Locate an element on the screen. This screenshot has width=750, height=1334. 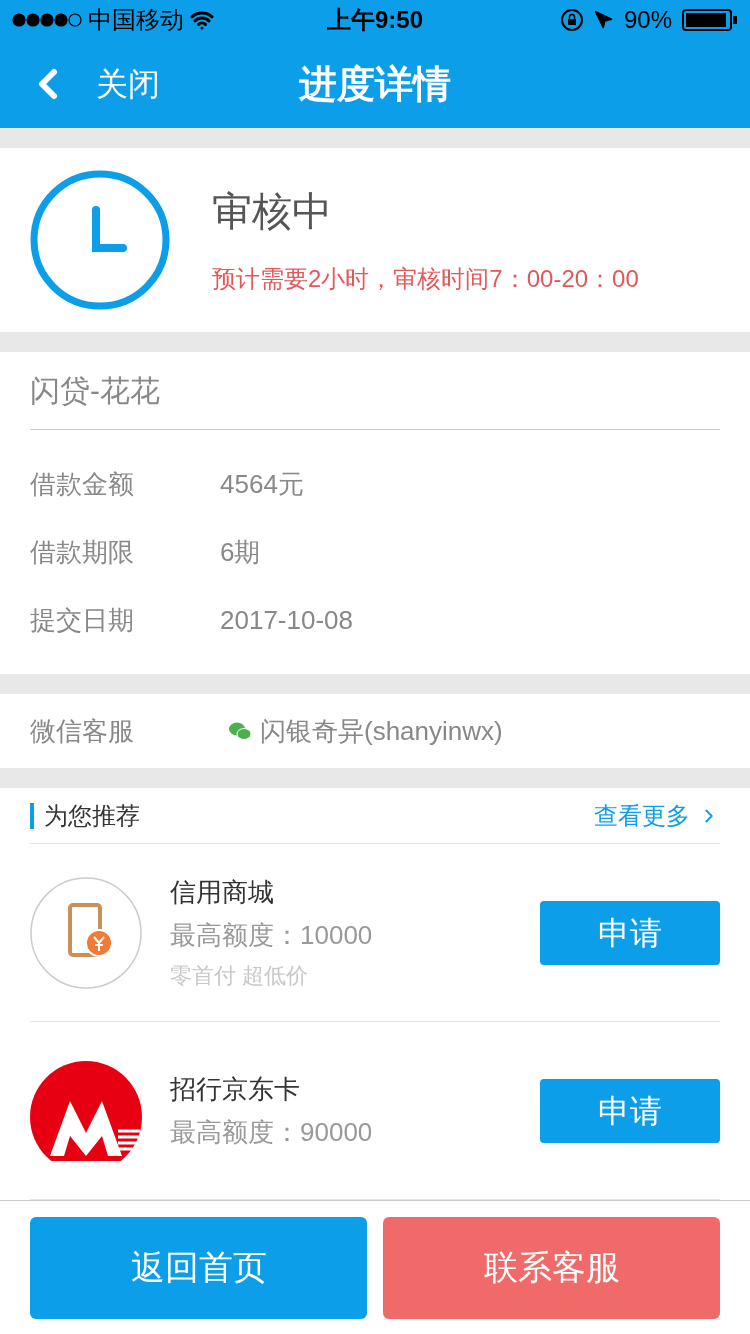
home-button: 返回首页 is located at coordinates (198, 1267).